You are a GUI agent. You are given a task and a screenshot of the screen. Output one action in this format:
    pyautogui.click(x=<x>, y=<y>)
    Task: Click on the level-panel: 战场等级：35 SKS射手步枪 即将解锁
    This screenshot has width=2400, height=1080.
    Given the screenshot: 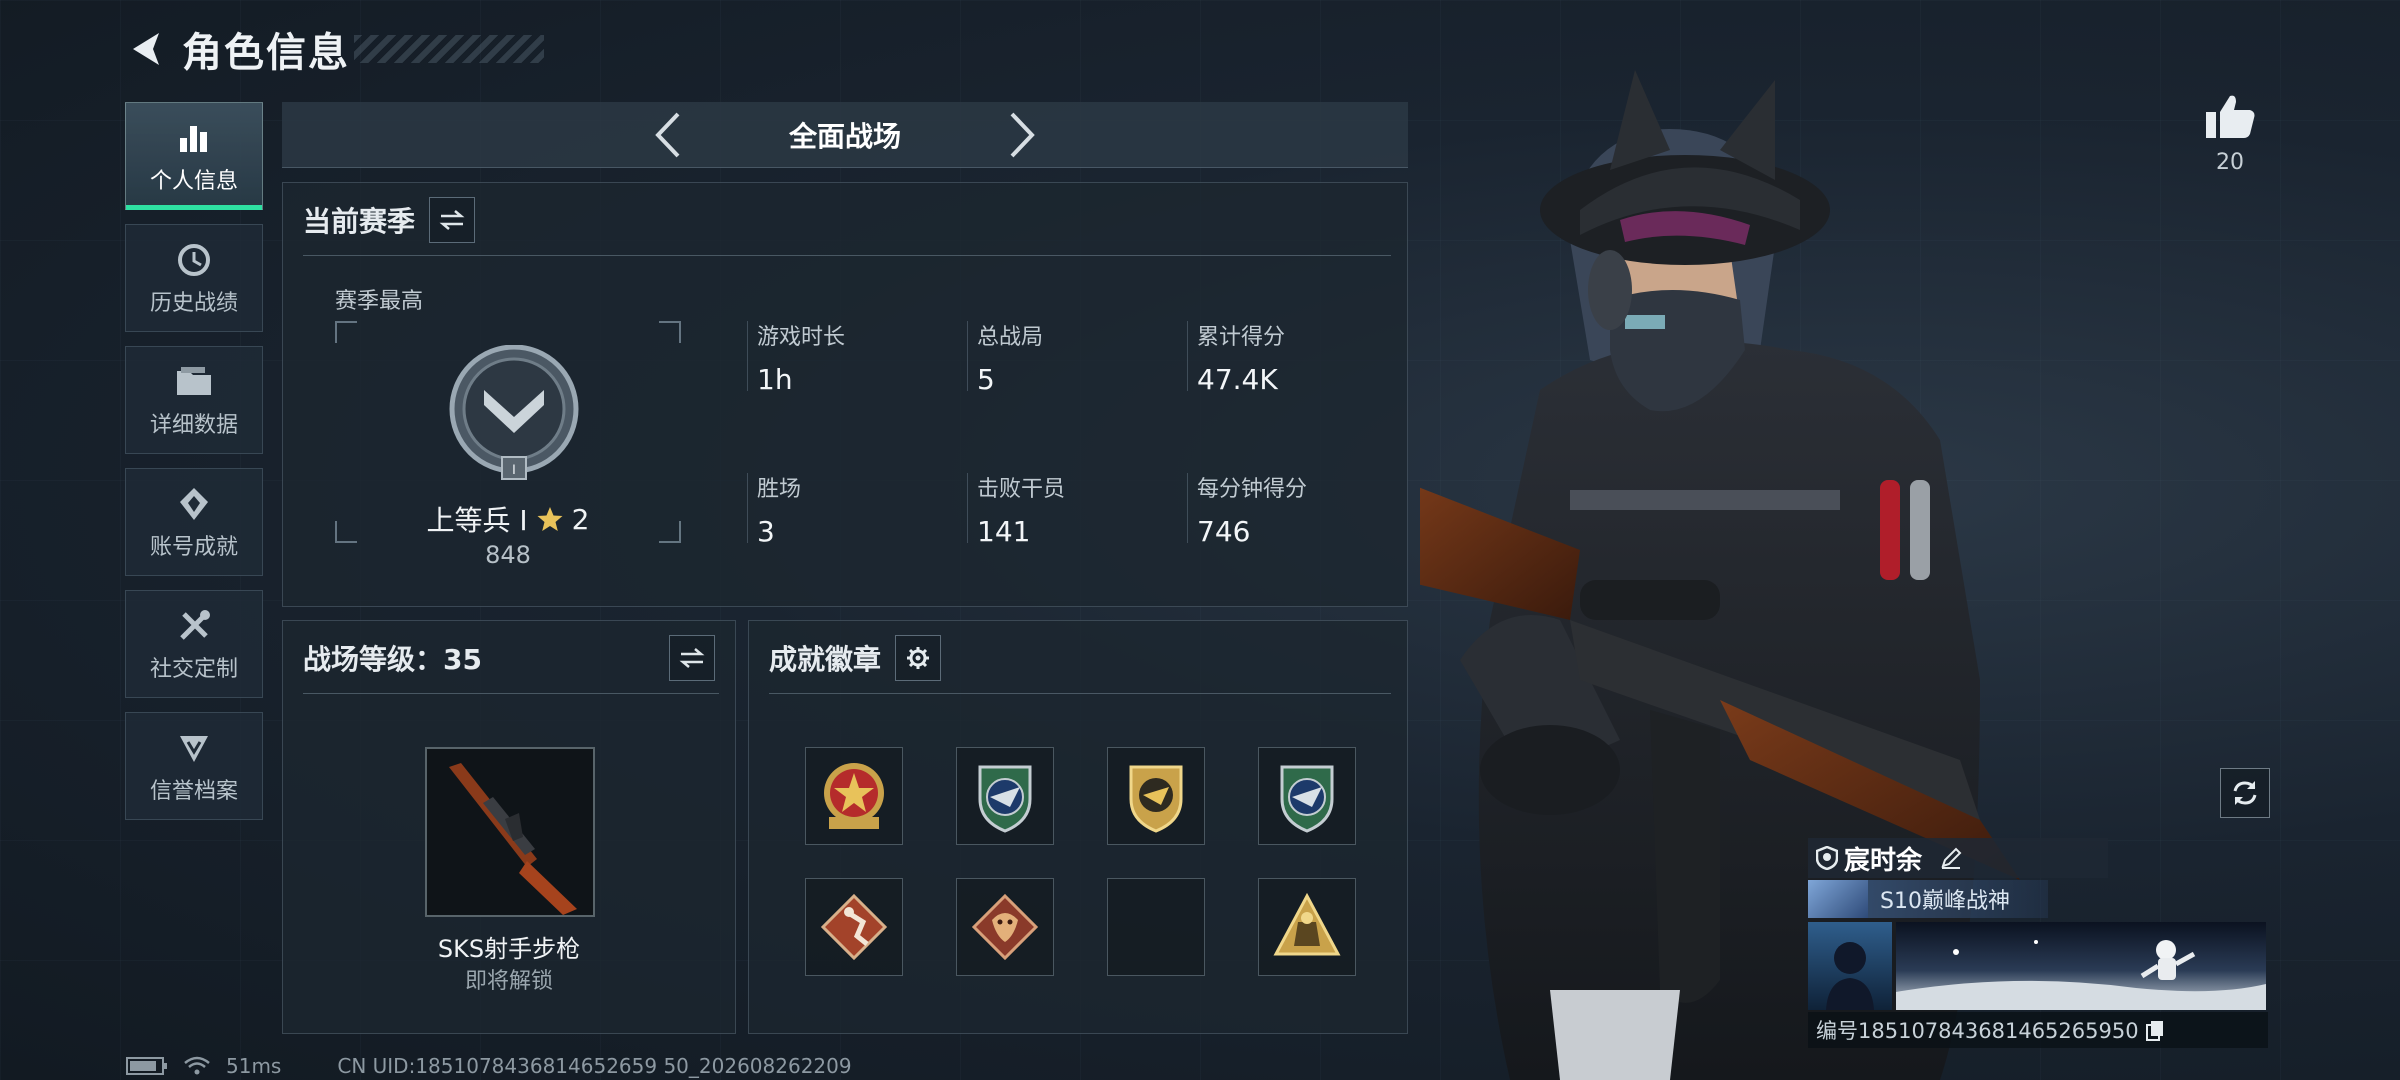 What is the action you would take?
    pyautogui.click(x=509, y=827)
    